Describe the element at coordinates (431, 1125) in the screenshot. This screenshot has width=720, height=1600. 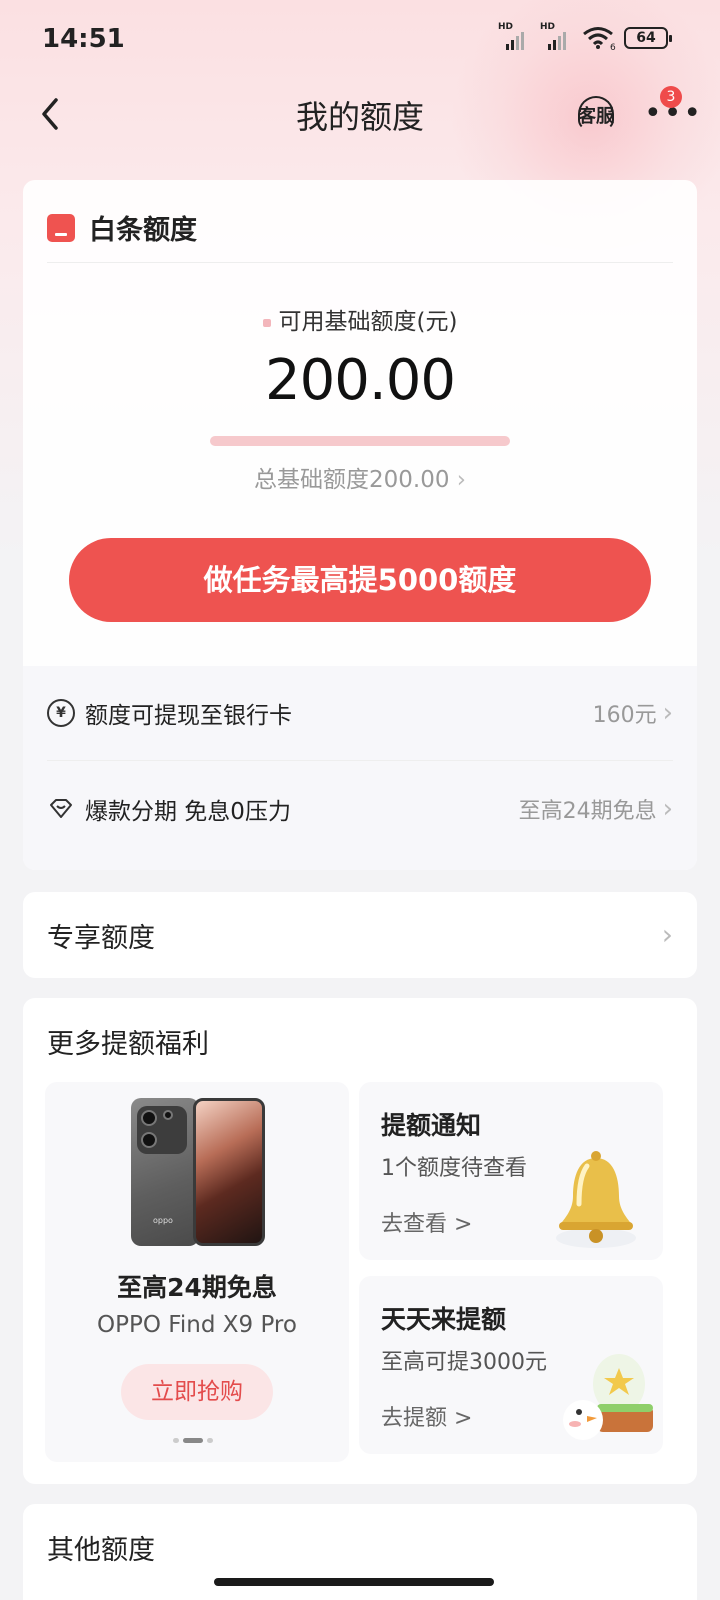
I see `tile-title: 提额通知` at that location.